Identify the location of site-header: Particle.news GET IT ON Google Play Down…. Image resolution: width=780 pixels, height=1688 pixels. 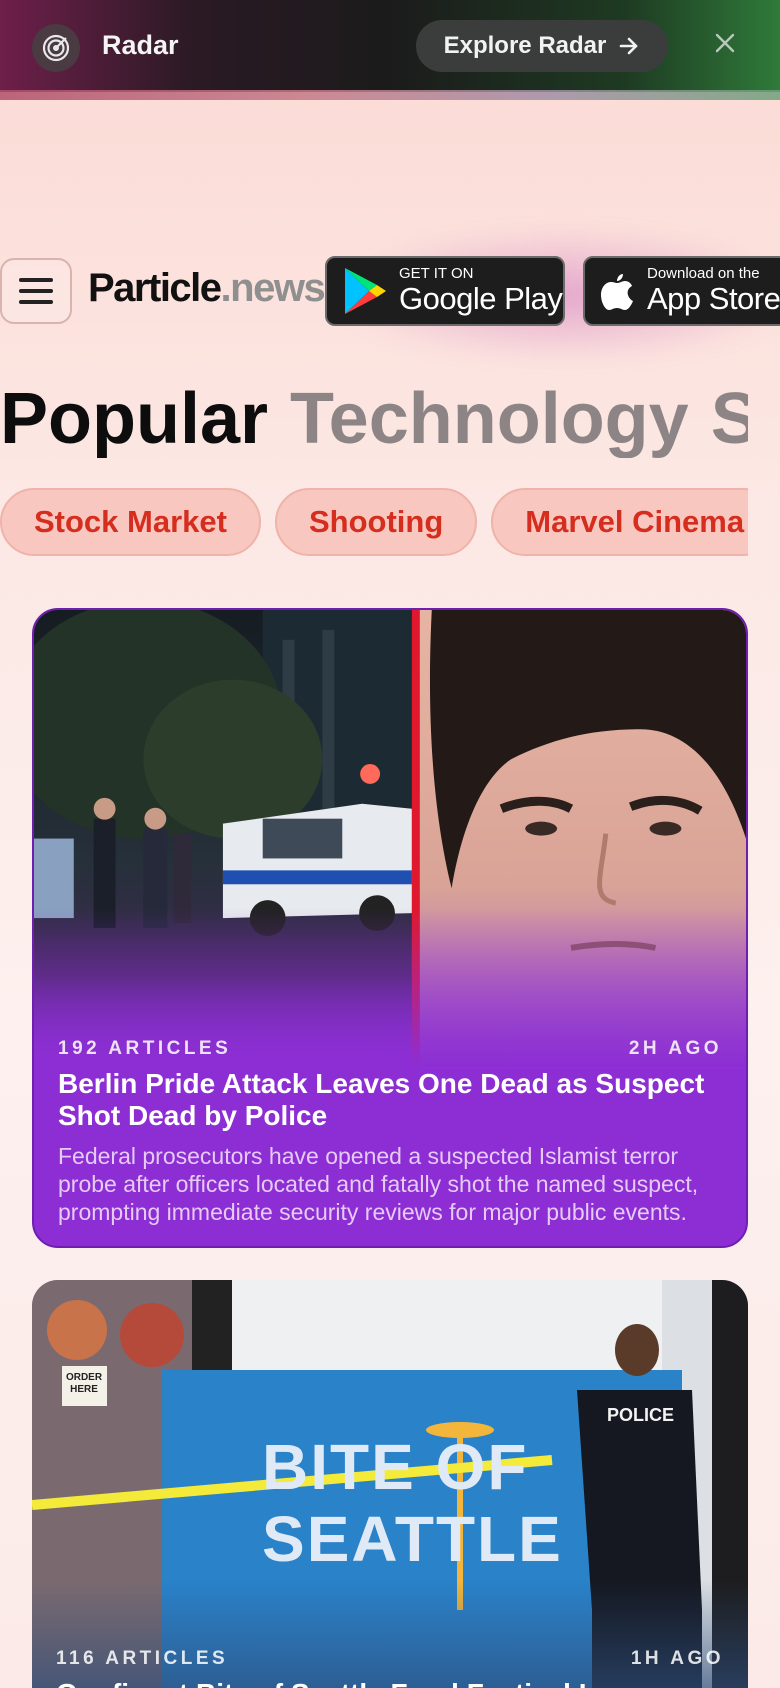
(390, 292).